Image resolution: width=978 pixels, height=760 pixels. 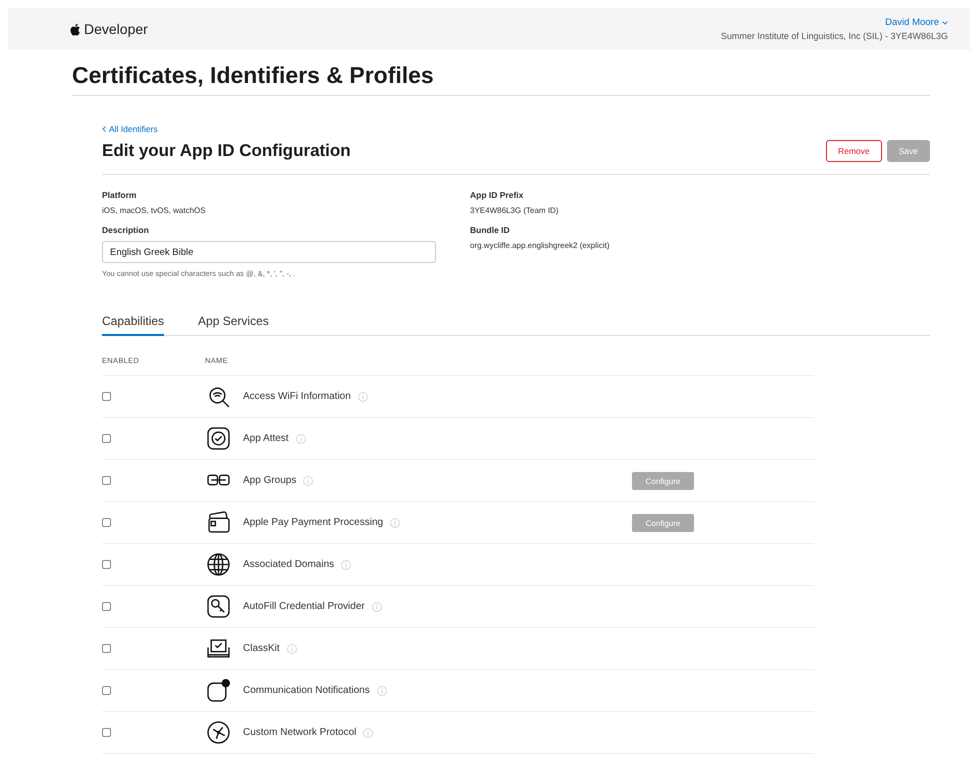 What do you see at coordinates (854, 151) in the screenshot?
I see `remove-button: Remove` at bounding box center [854, 151].